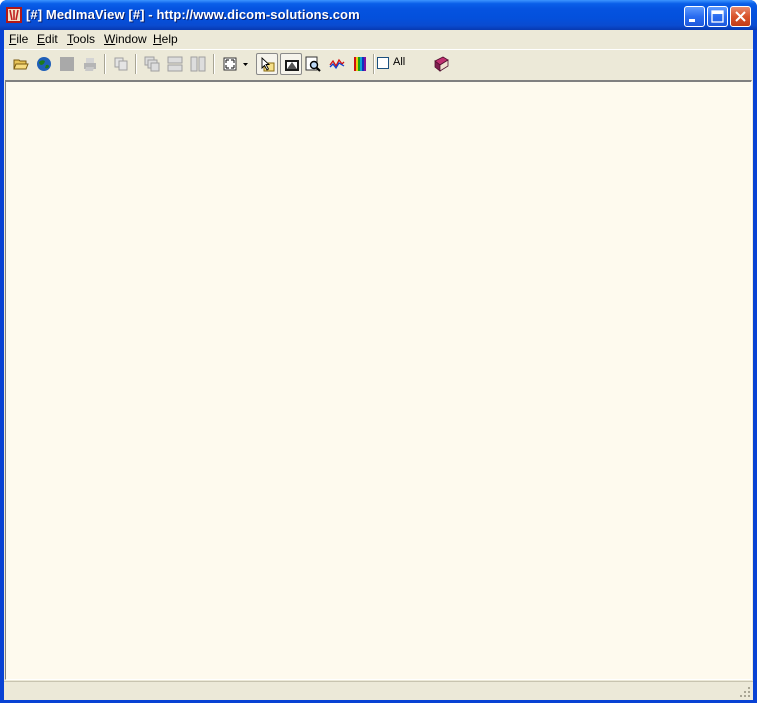 The width and height of the screenshot is (757, 703). I want to click on profile-button, so click(337, 64).